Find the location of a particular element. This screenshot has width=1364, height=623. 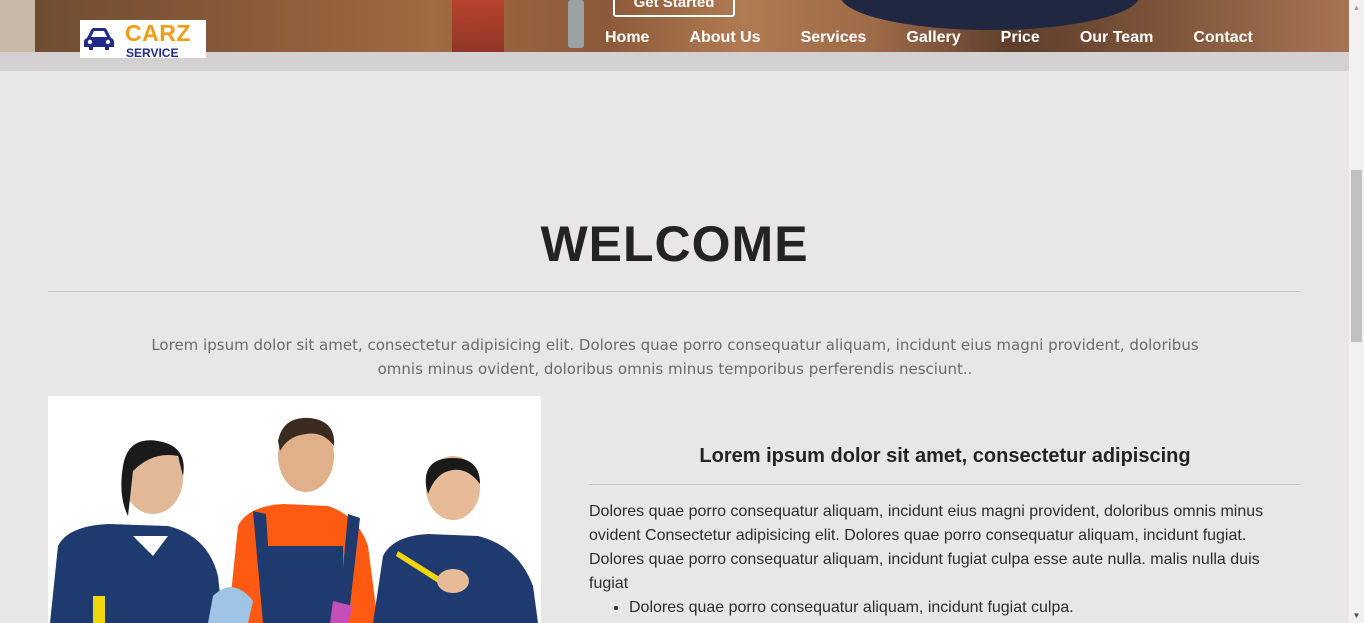

team-illustration is located at coordinates (294, 520).